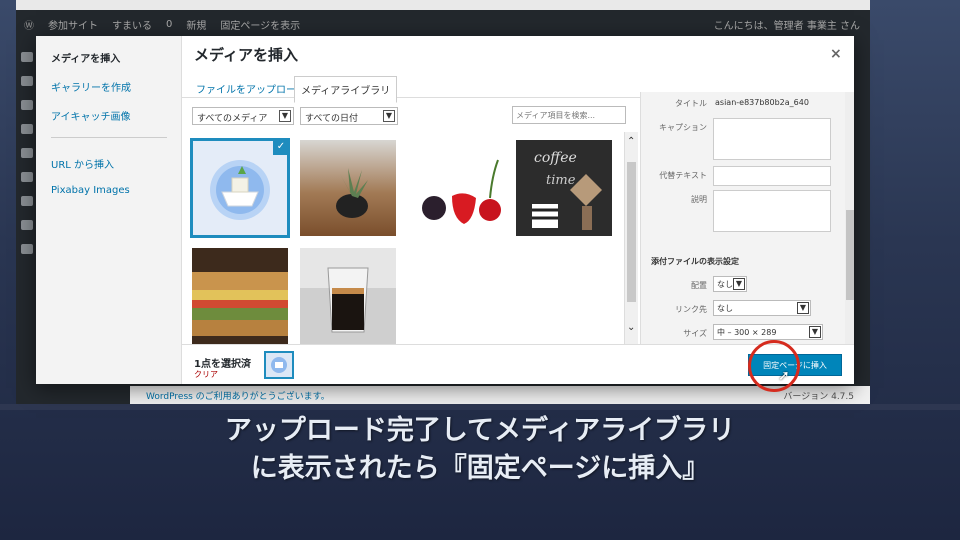  Describe the element at coordinates (836, 54) in the screenshot. I see `close-icon: ×` at that location.